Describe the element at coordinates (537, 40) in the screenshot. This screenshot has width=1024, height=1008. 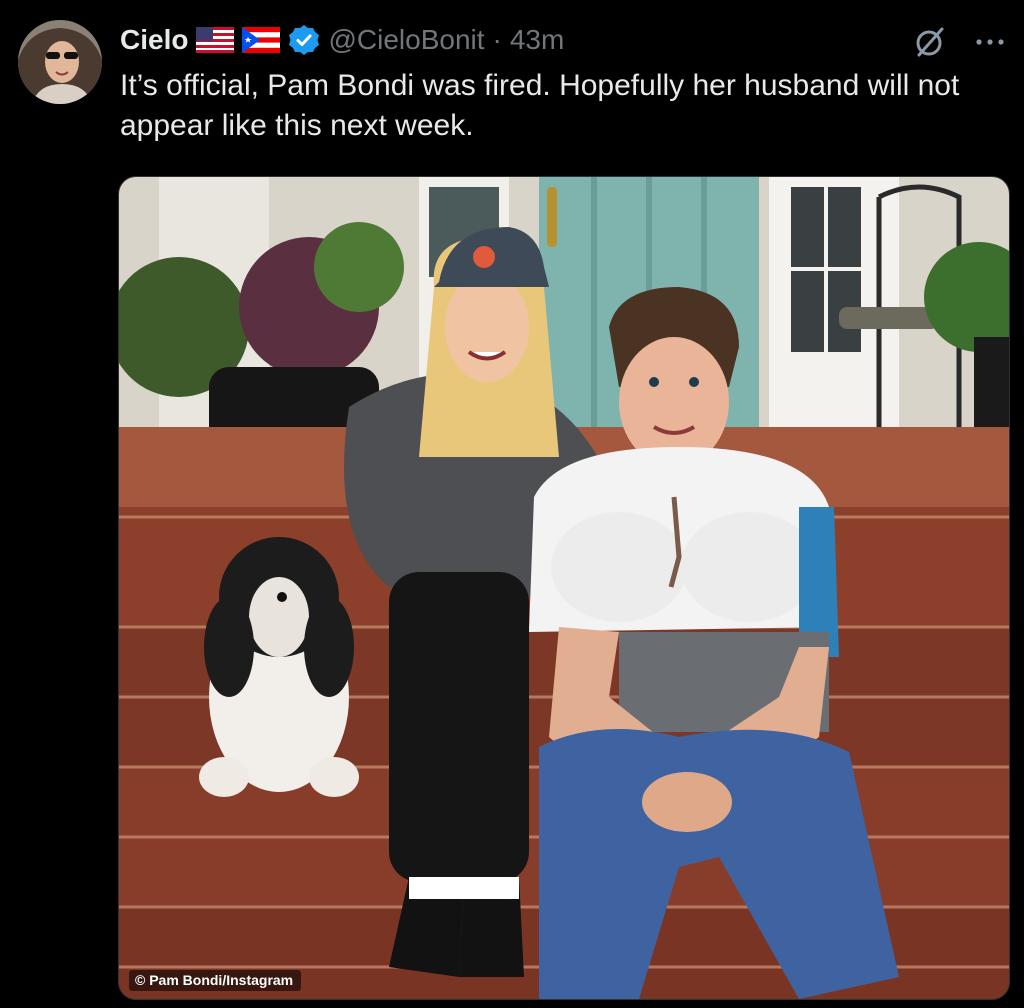
I see `timestamp: 43m` at that location.